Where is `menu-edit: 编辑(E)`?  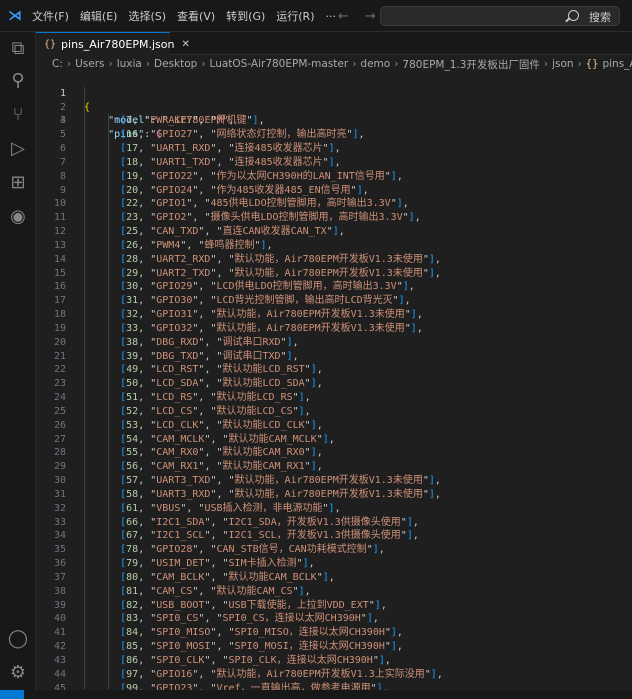 menu-edit: 编辑(E) is located at coordinates (99, 16).